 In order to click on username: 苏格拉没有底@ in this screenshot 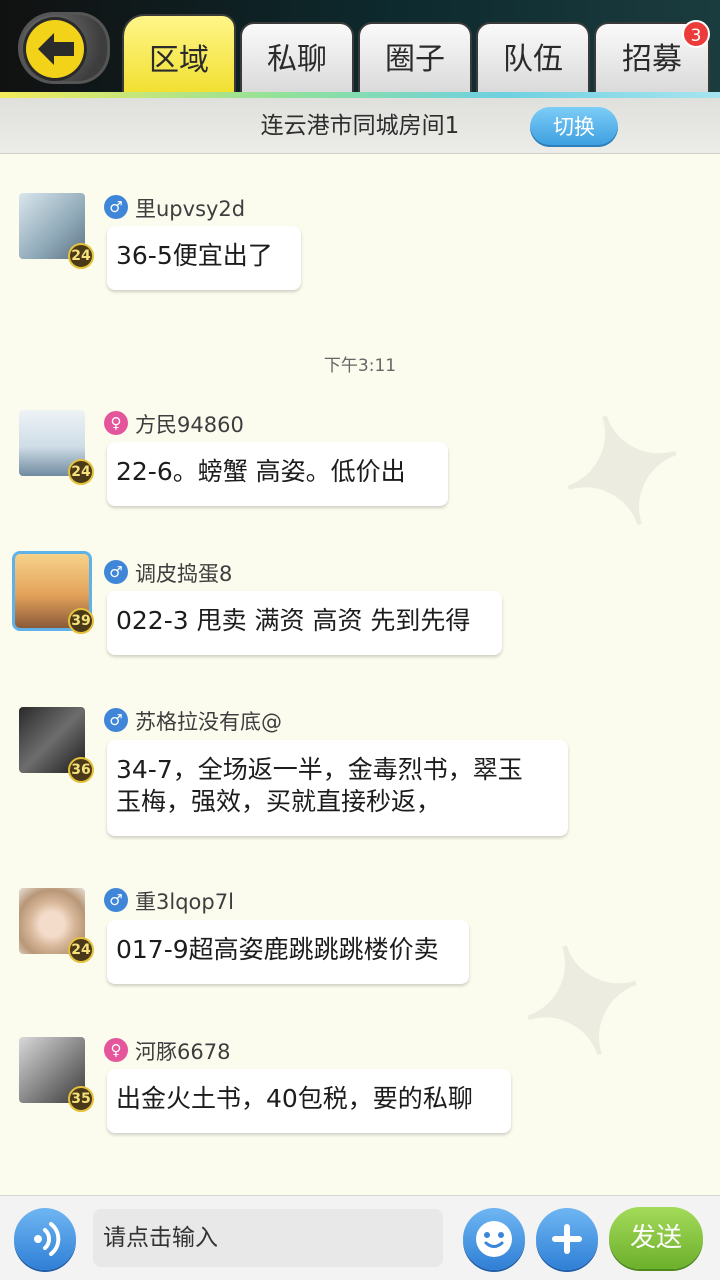, I will do `click(208, 721)`.